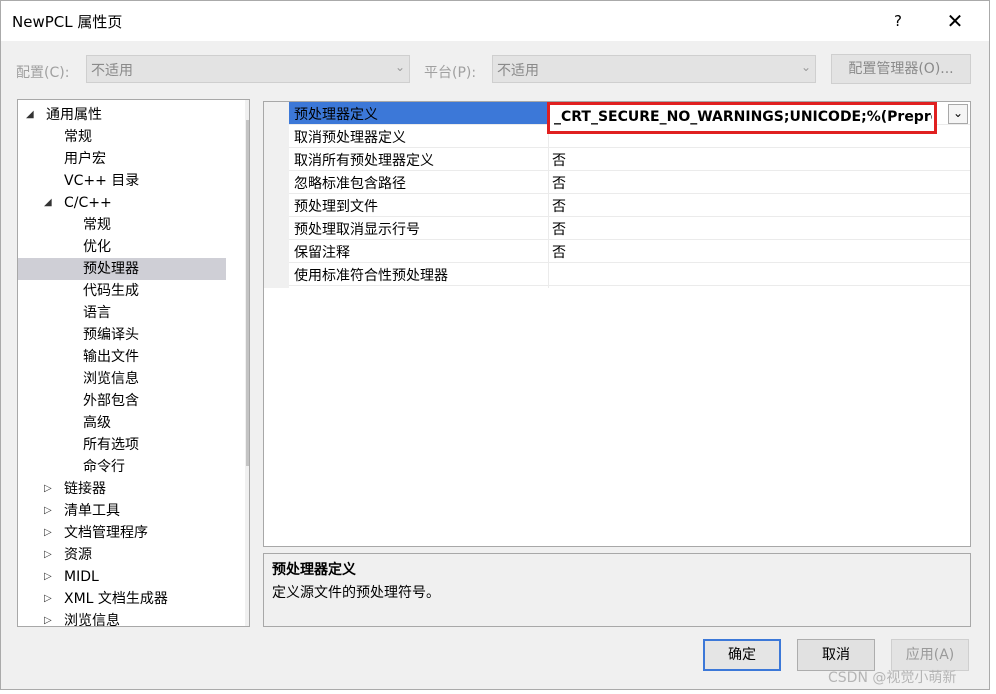  Describe the element at coordinates (495, 21) in the screenshot. I see `title-bar: NewPCL 属性页 ? ✕` at that location.